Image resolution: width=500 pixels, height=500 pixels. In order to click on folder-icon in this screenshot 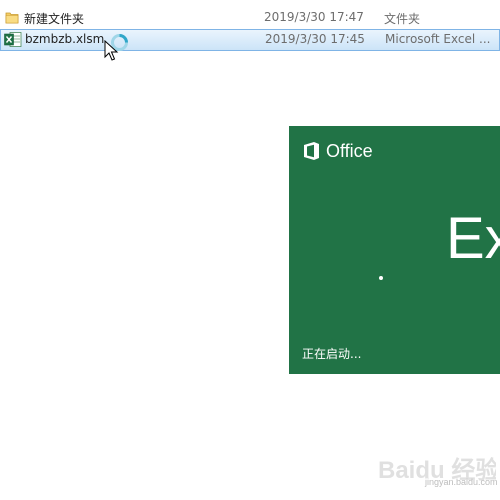, I will do `click(12, 18)`.